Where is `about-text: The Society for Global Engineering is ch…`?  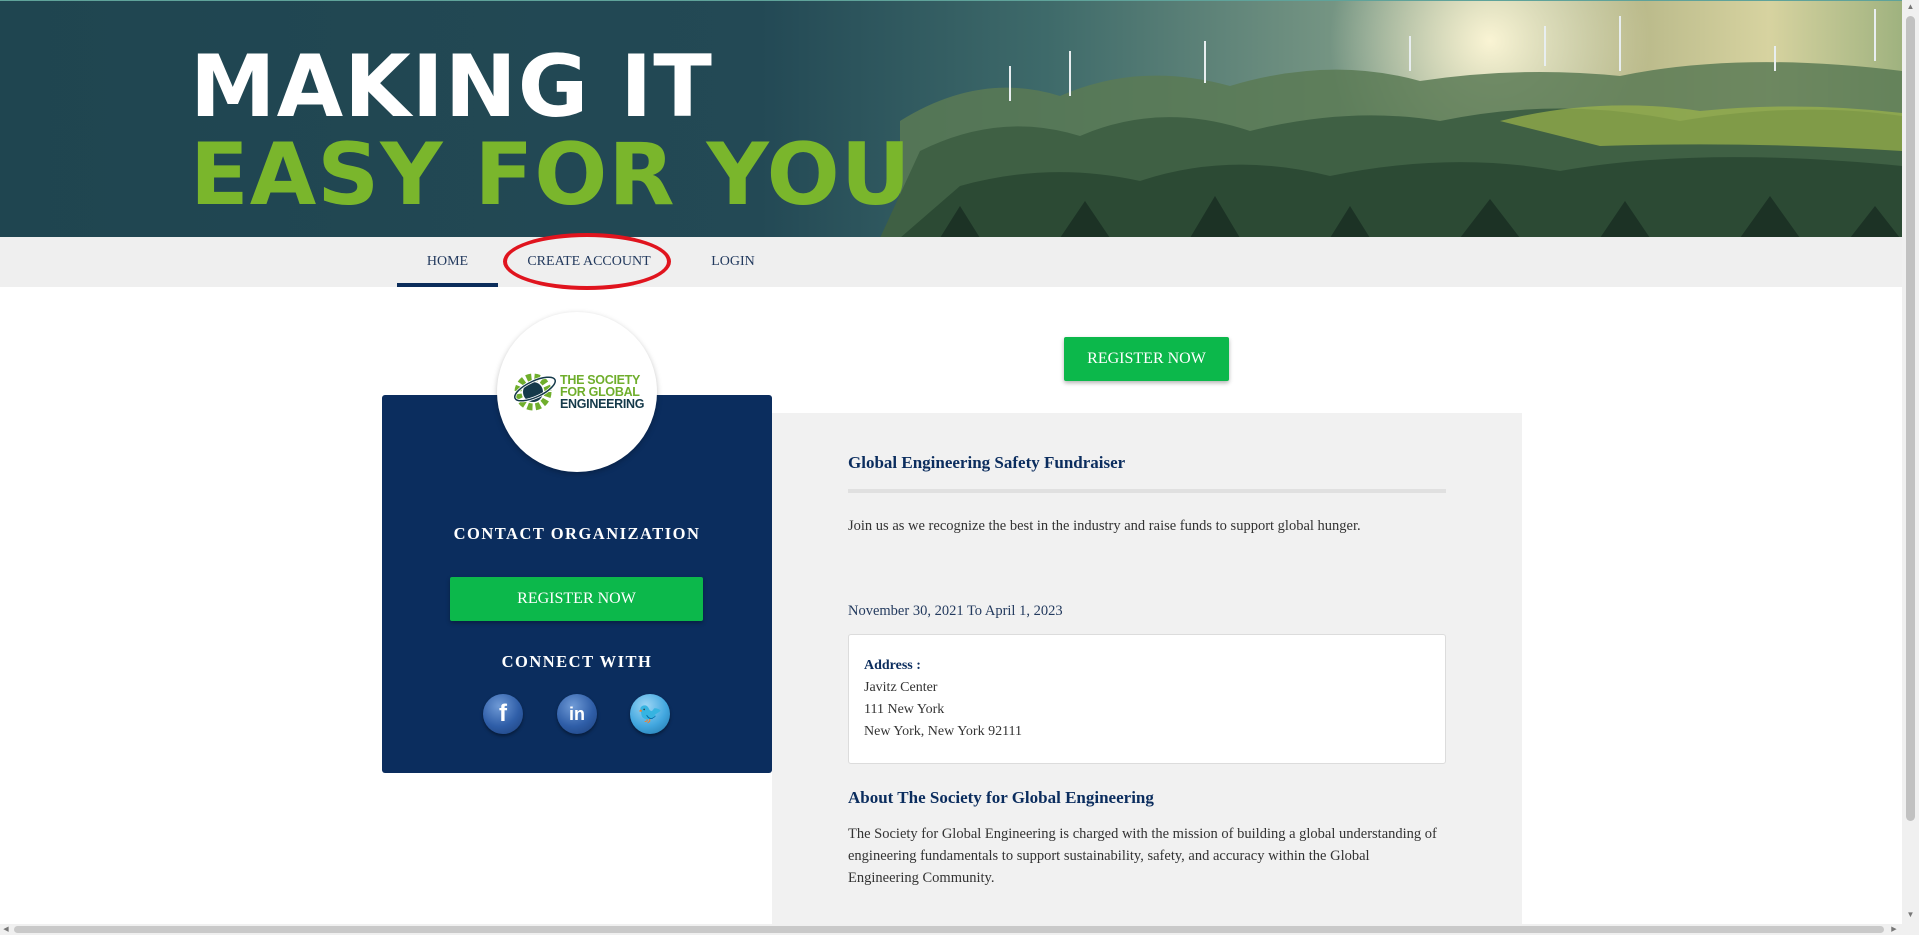 about-text: The Society for Global Engineering is ch… is located at coordinates (1142, 856).